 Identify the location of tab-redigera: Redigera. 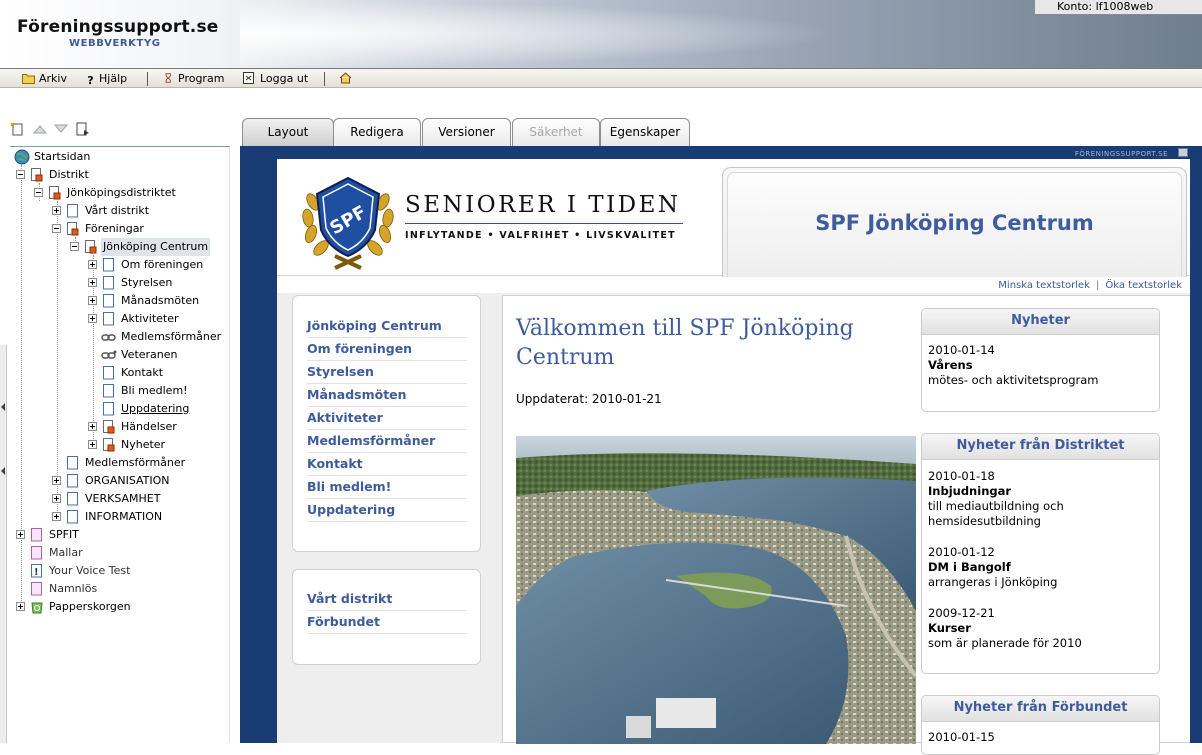
(377, 132).